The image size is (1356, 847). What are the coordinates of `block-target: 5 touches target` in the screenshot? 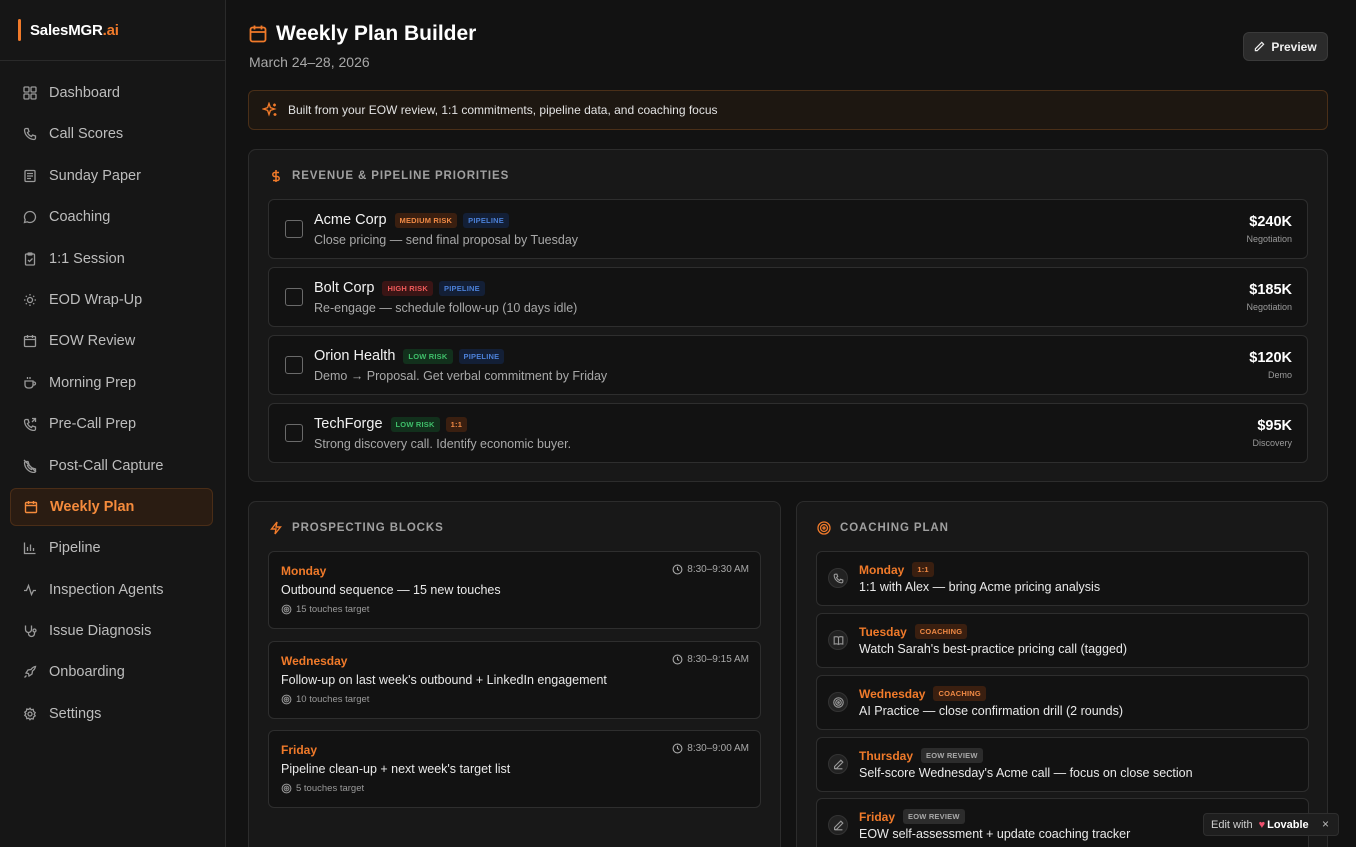 It's located at (322, 788).